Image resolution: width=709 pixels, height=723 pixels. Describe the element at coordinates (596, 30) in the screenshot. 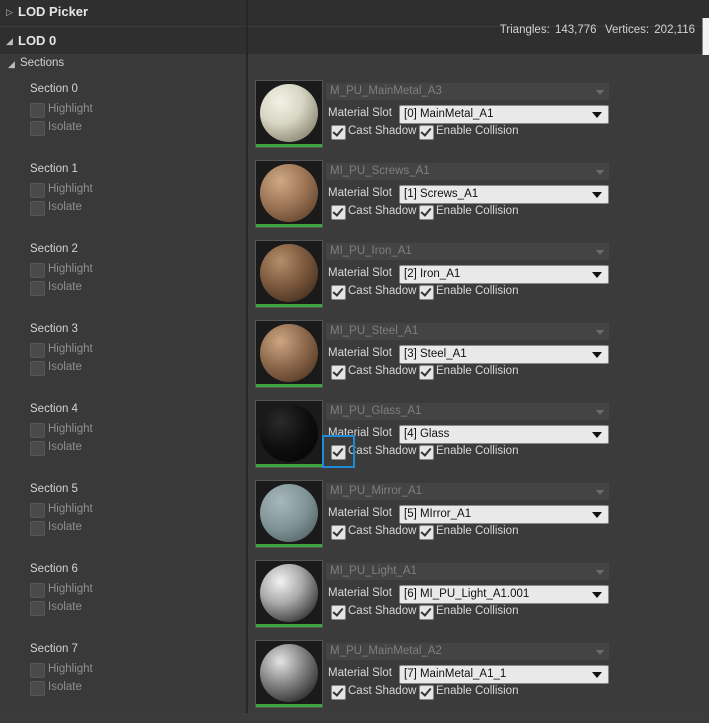

I see `mesh-stats: Triangles: 143,776 Vertices: 202,116` at that location.